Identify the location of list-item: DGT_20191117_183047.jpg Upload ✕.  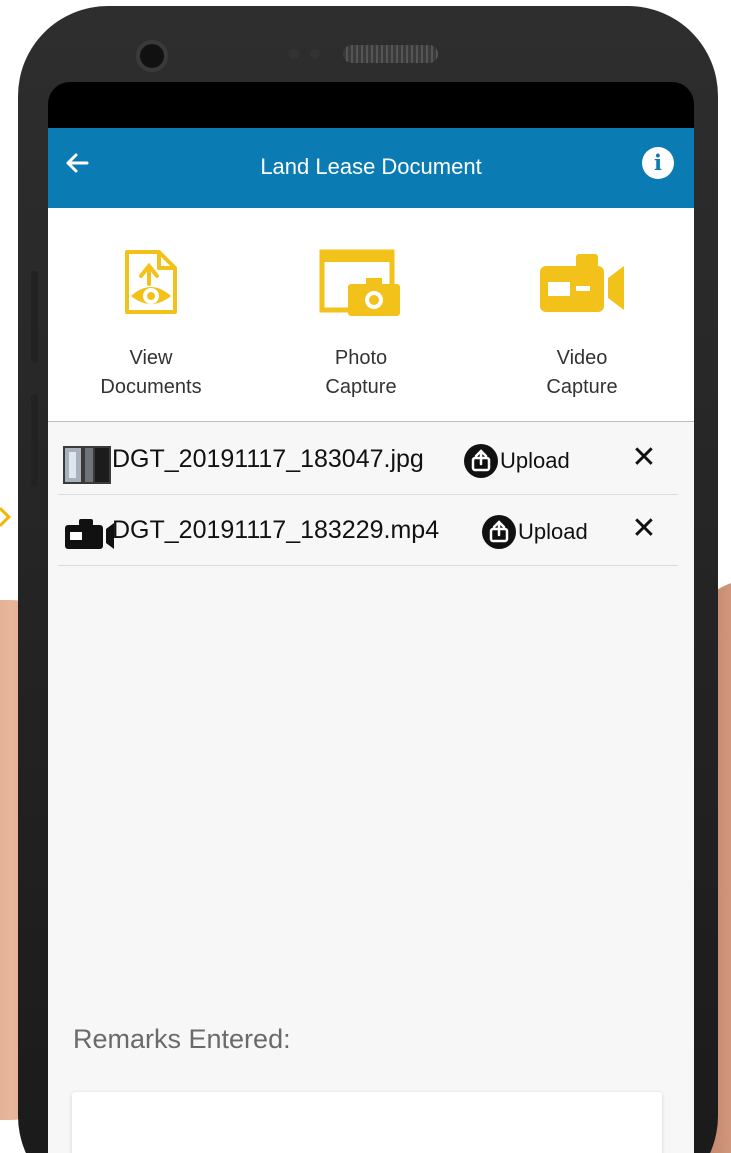
(368, 459).